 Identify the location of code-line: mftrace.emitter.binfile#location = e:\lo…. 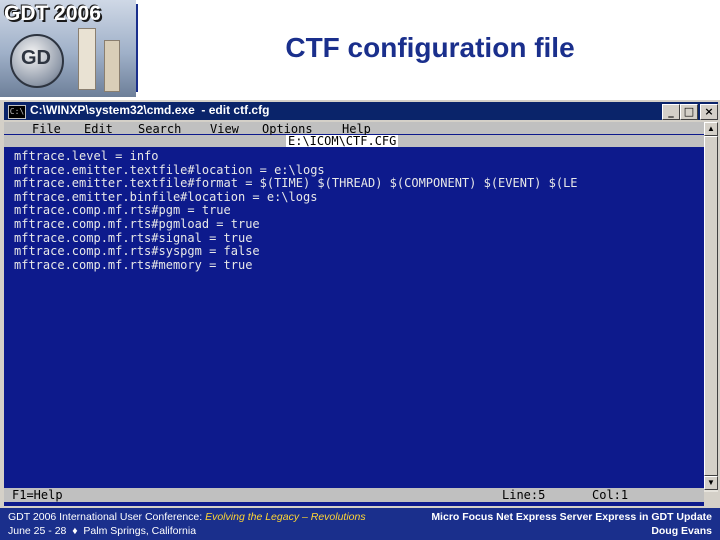
(165, 197).